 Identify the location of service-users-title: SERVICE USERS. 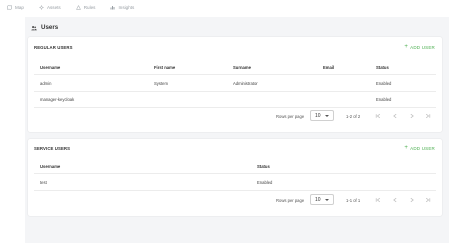
(52, 148).